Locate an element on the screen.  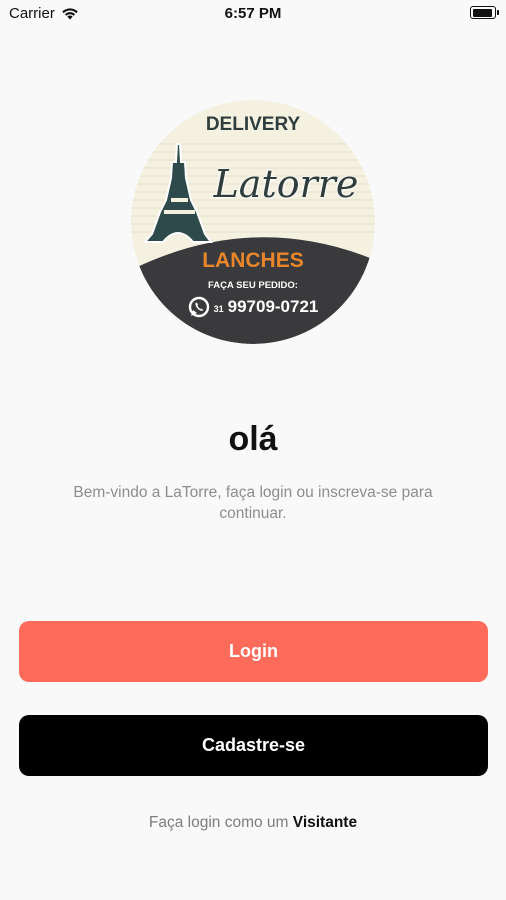
logo-lanches-text: LANCHES is located at coordinates (253, 260).